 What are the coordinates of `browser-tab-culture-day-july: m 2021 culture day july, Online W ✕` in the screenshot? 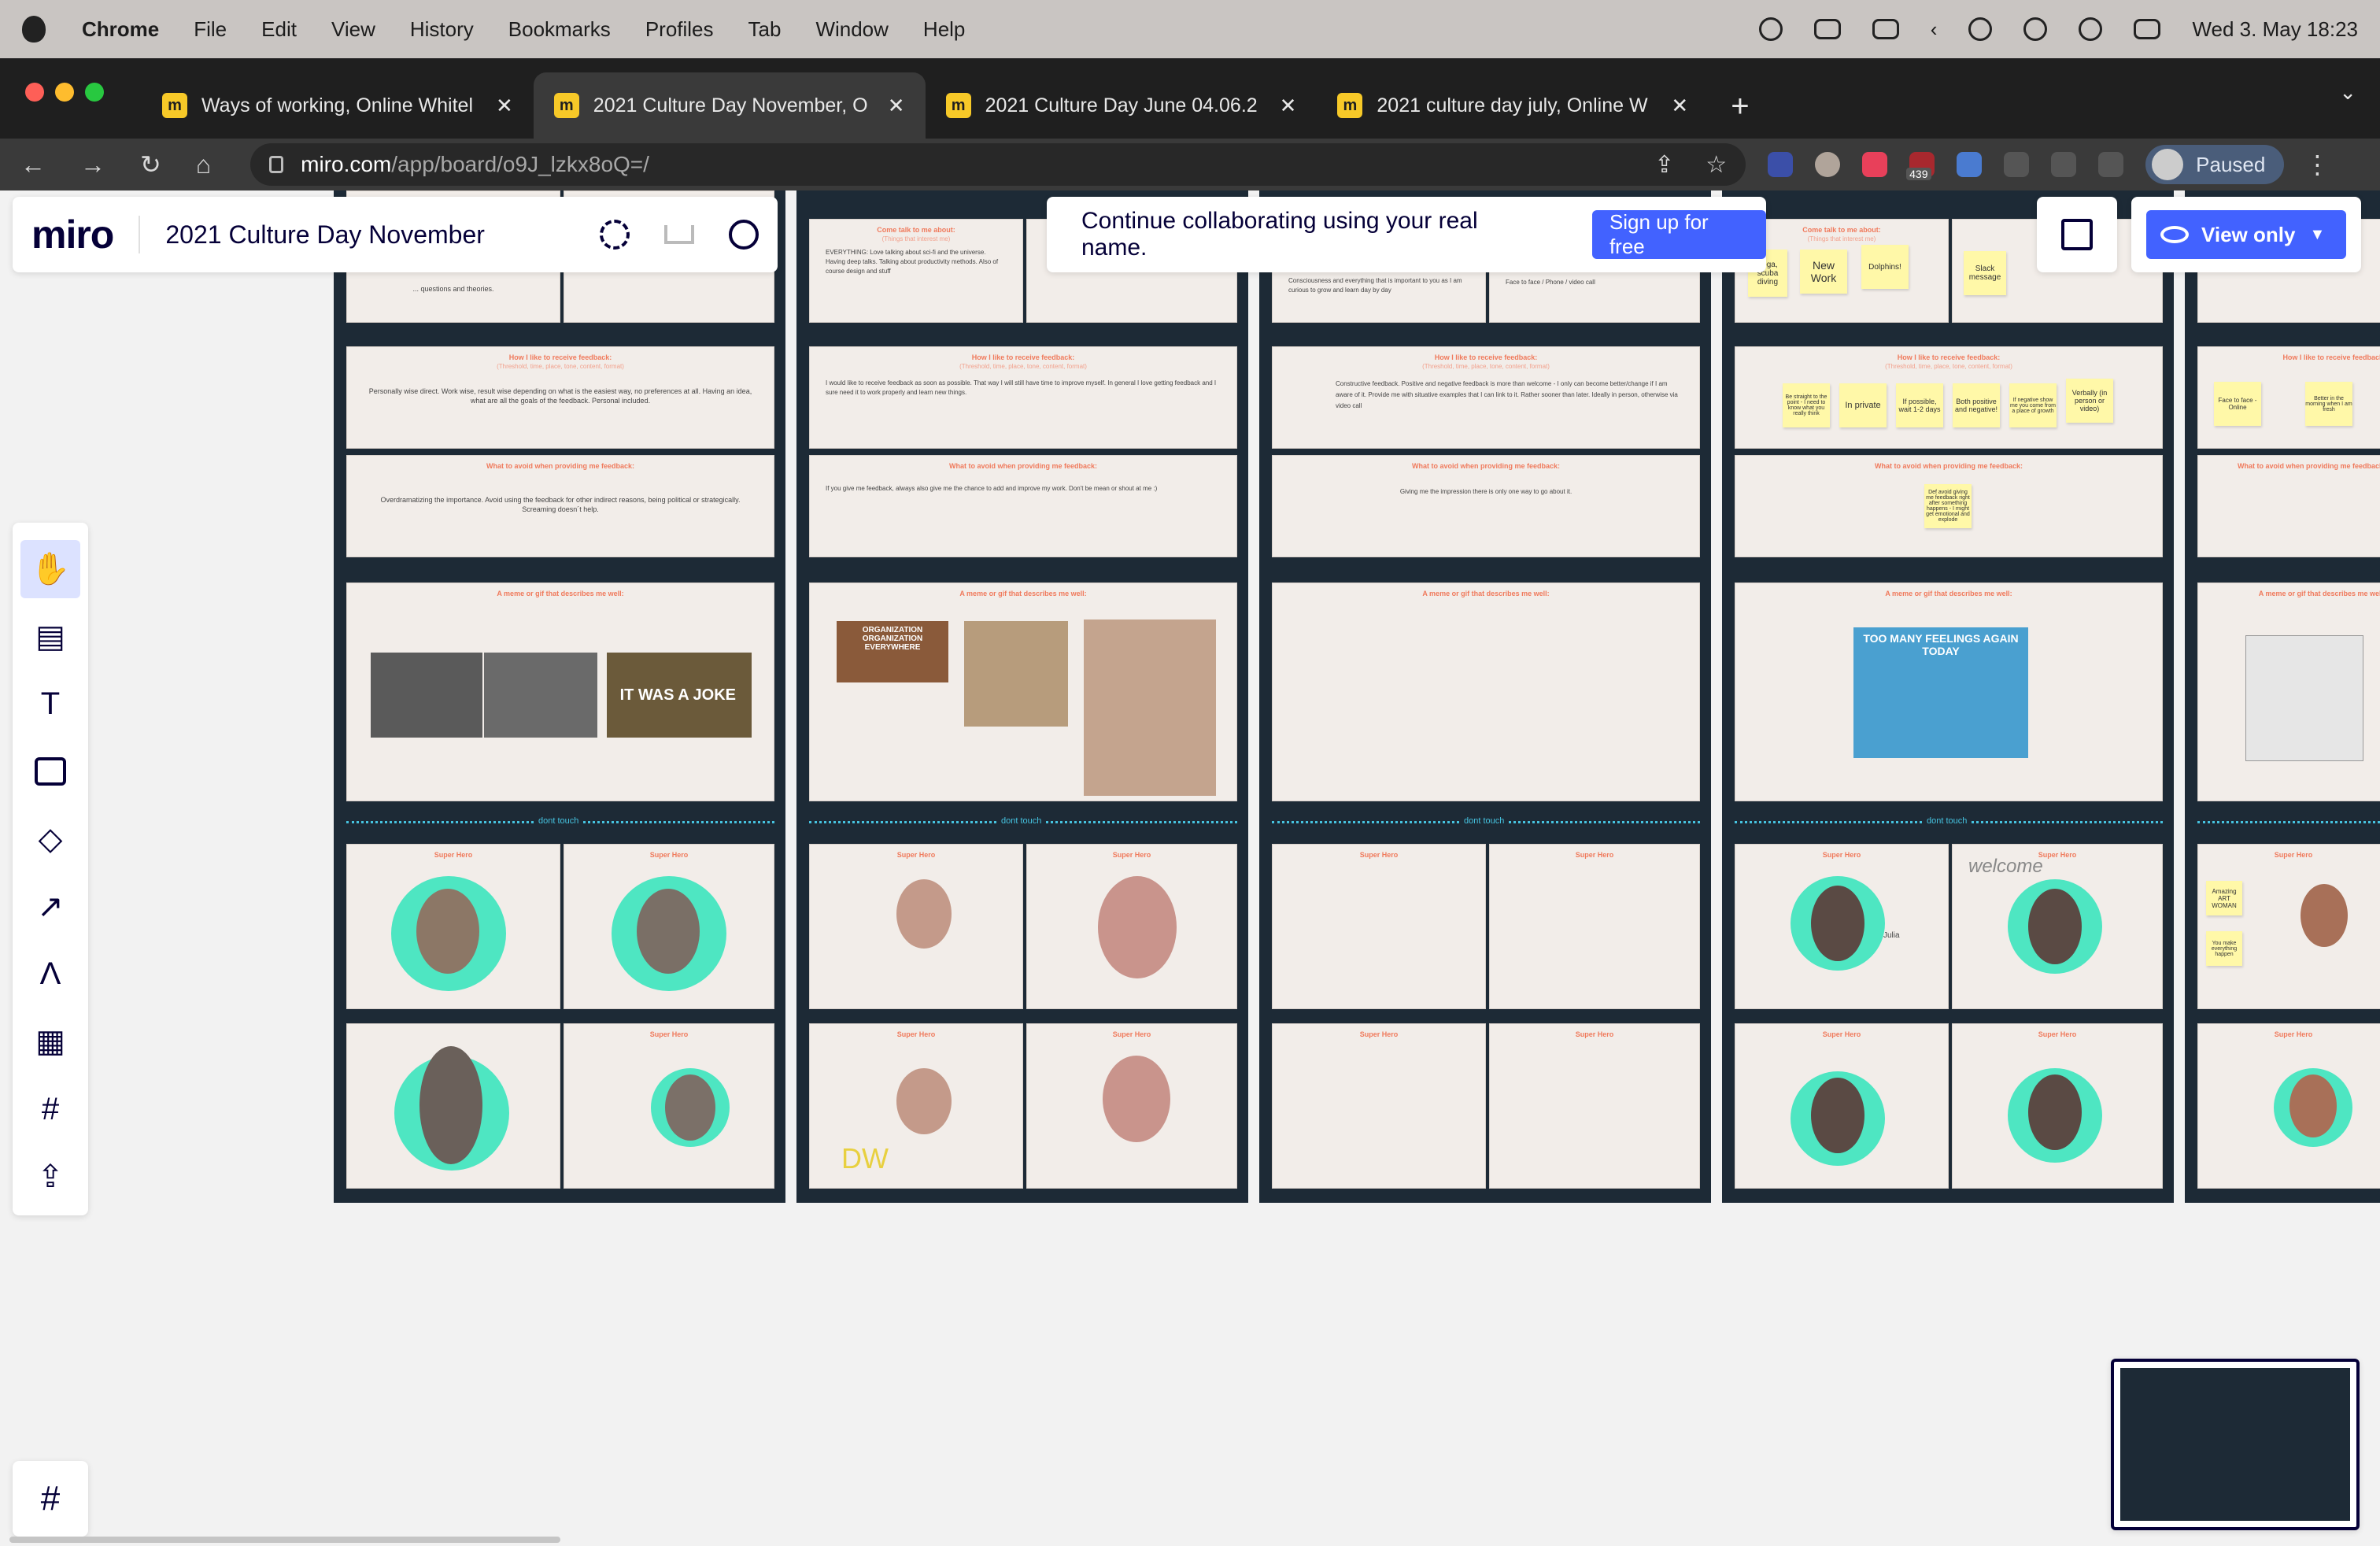 It's located at (1513, 105).